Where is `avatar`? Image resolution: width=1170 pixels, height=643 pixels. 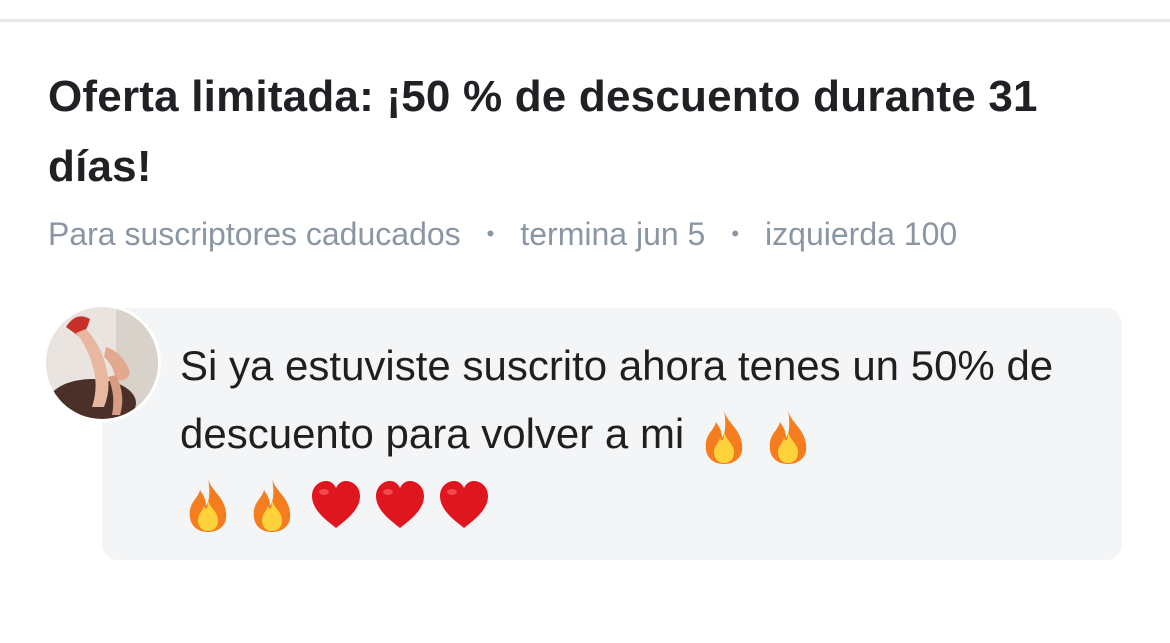
avatar is located at coordinates (102, 363).